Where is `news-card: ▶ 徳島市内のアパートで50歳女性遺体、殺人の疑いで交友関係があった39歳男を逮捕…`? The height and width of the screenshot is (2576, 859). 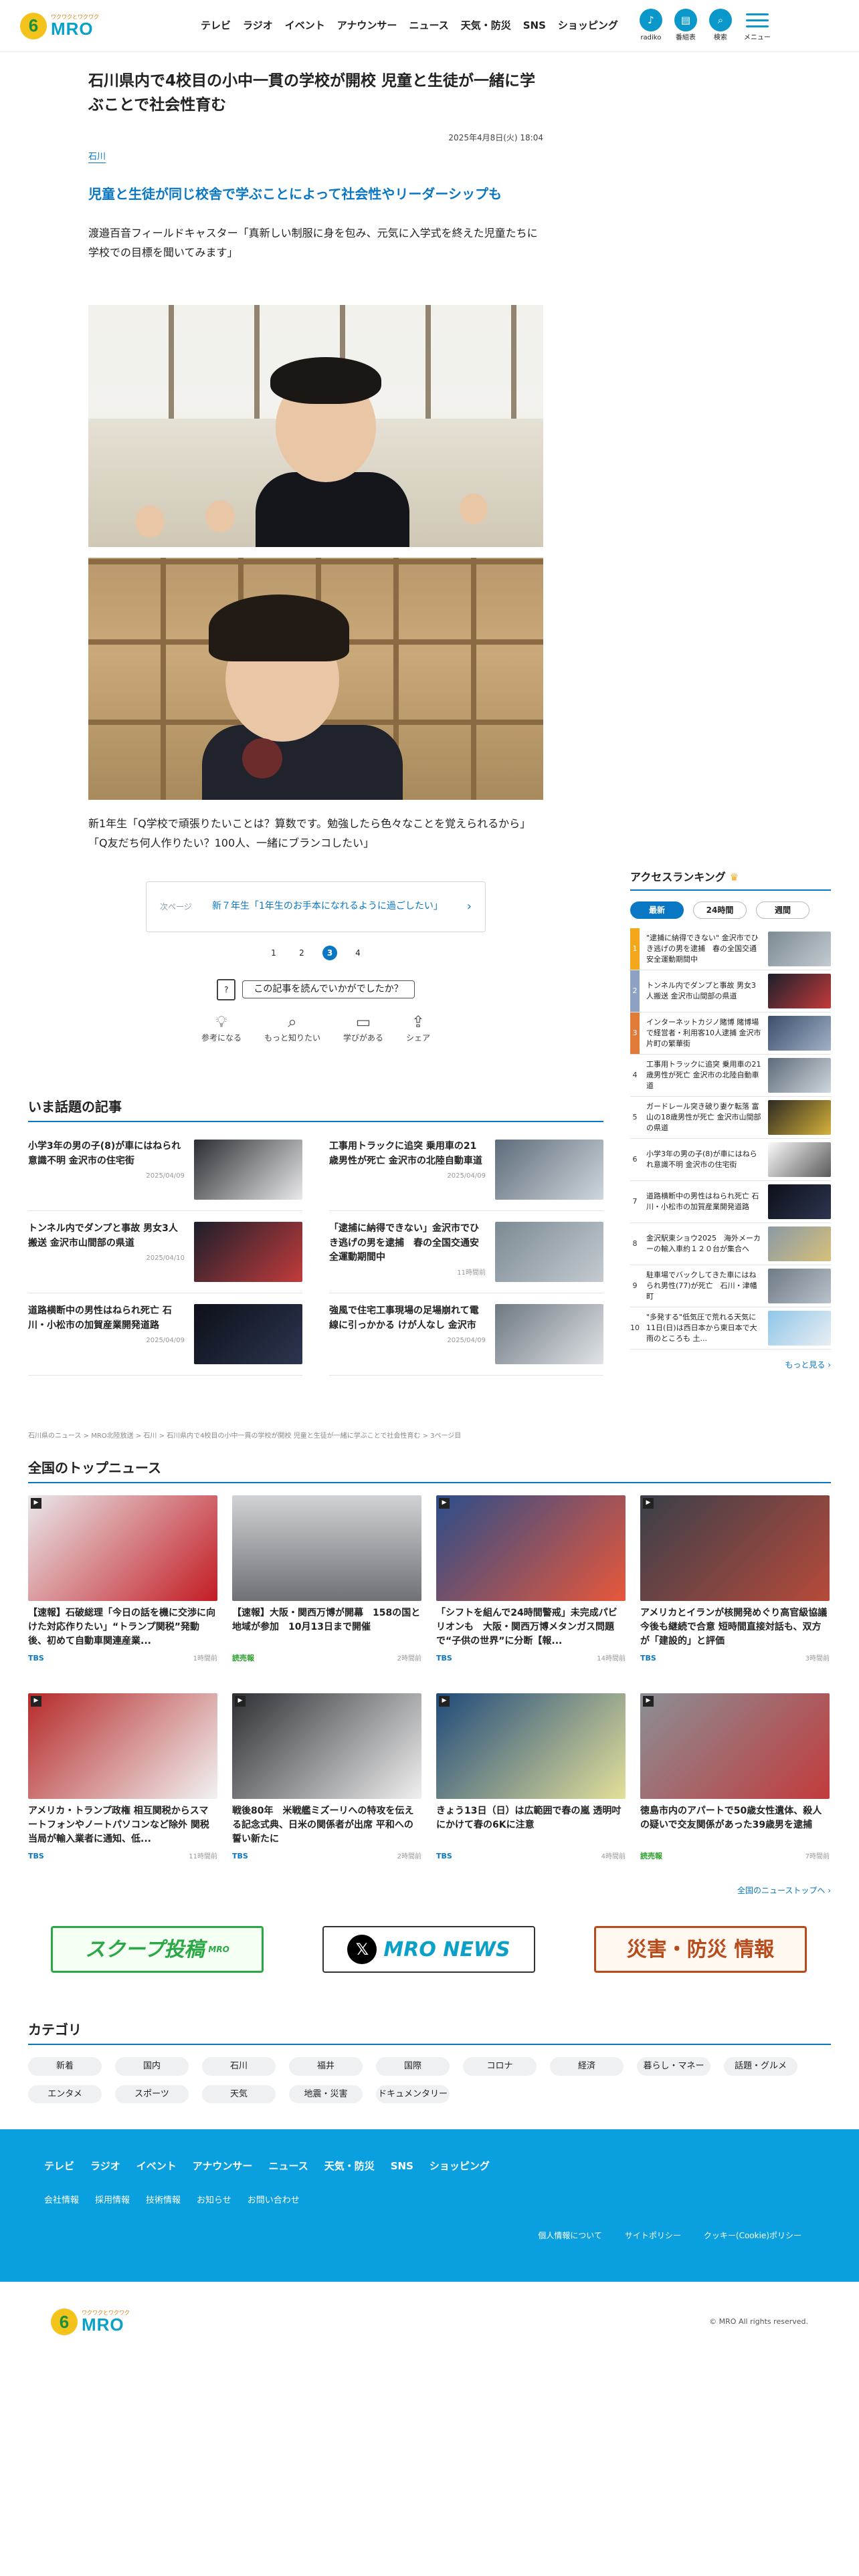 news-card: ▶ 徳島市内のアパートで50歳女性遺体、殺人の疑いで交友関係があった39歳男を逮捕… is located at coordinates (735, 1785).